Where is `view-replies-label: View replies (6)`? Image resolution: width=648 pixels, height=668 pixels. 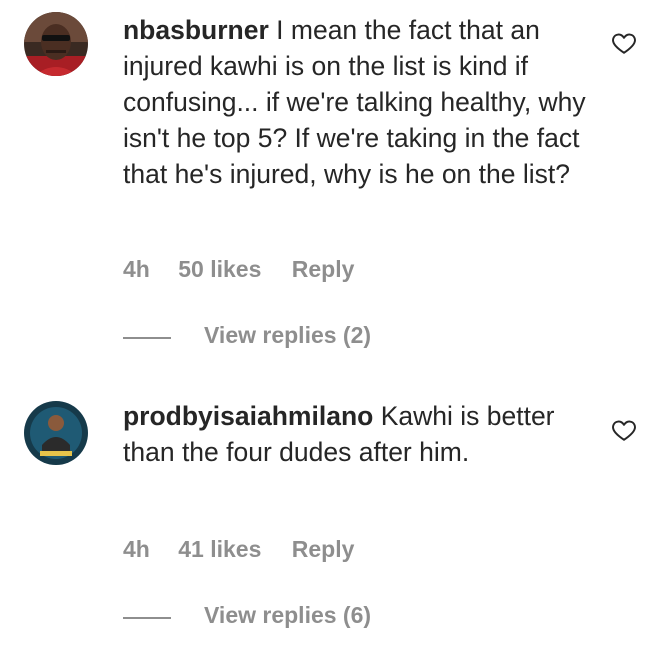 view-replies-label: View replies (6) is located at coordinates (288, 615).